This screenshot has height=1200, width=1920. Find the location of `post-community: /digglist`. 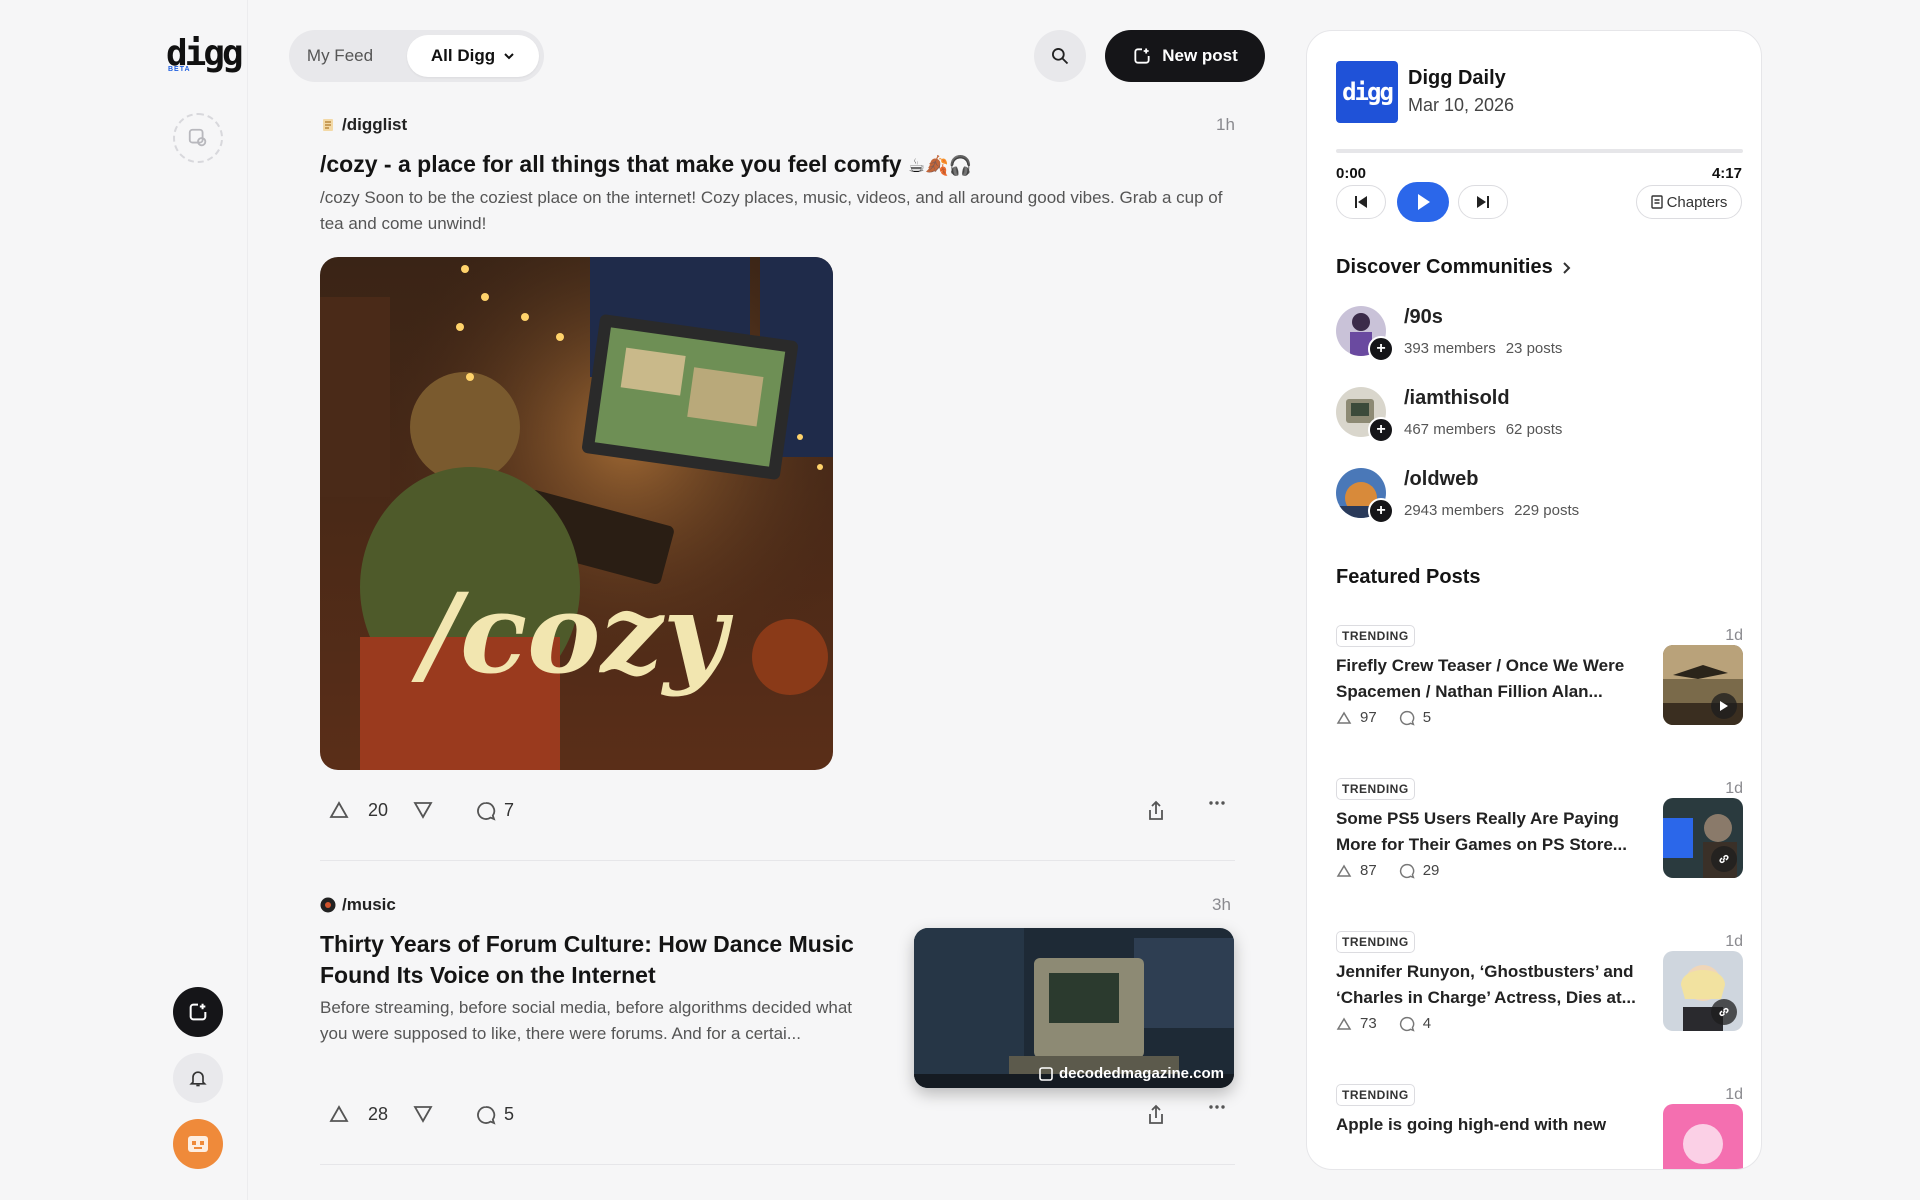

post-community: /digglist is located at coordinates (363, 125).